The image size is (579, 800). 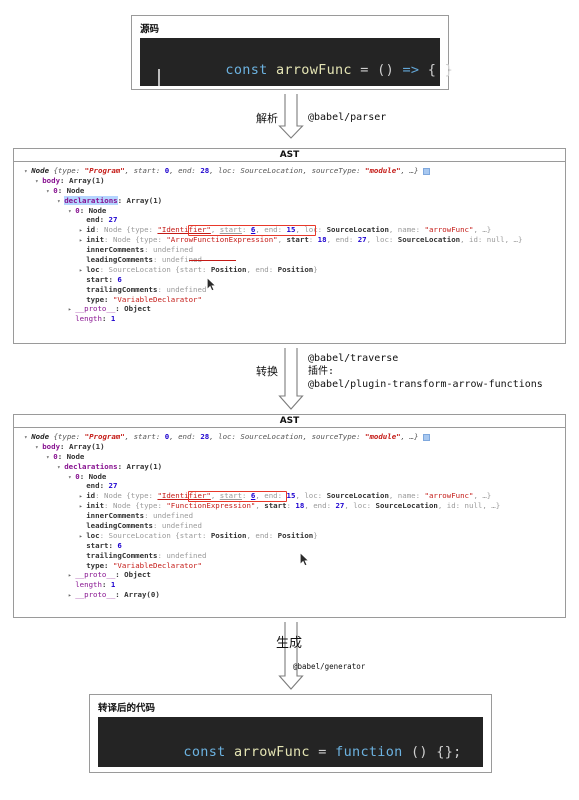 I want to click on ast-token: Node, so click(x=42, y=170).